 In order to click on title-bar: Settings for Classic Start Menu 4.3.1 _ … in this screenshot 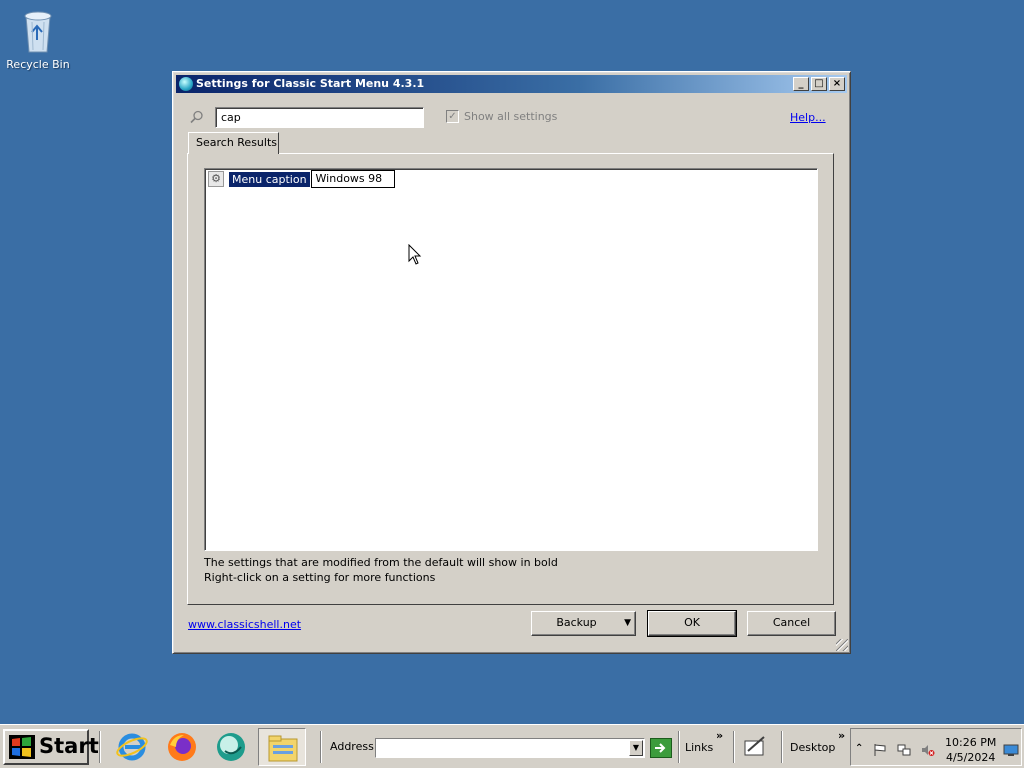, I will do `click(511, 84)`.